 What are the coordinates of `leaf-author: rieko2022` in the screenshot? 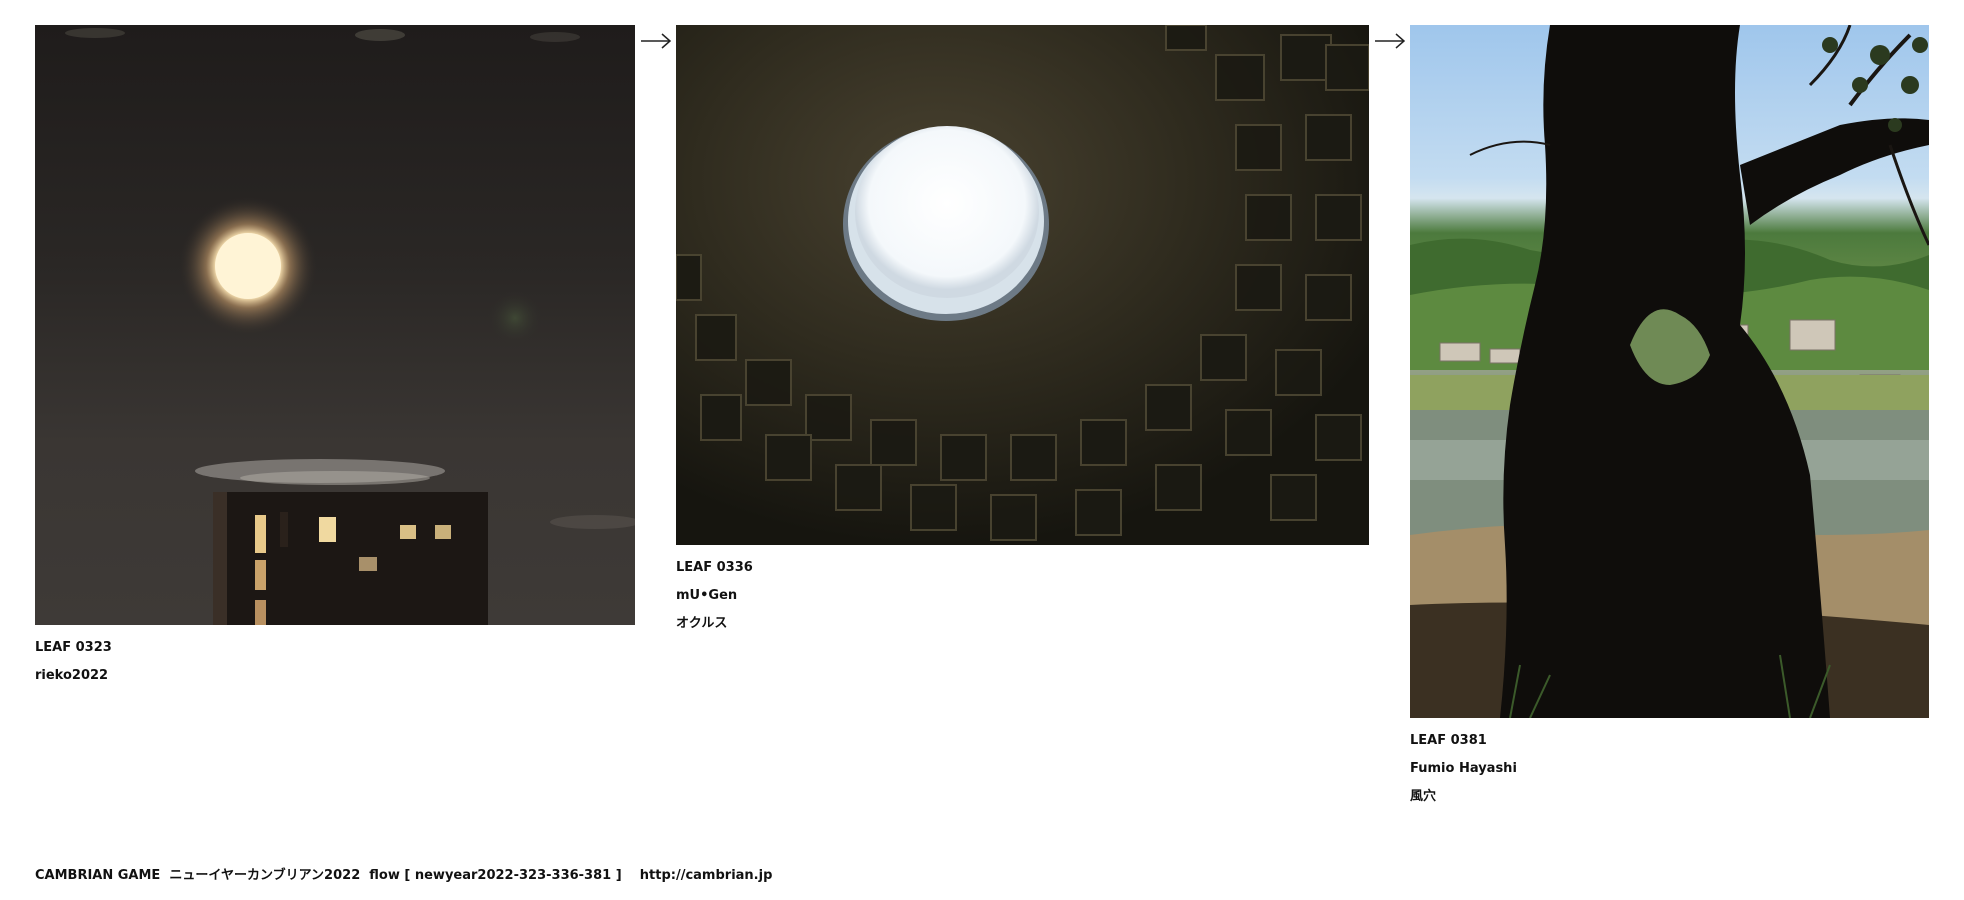 It's located at (72, 675).